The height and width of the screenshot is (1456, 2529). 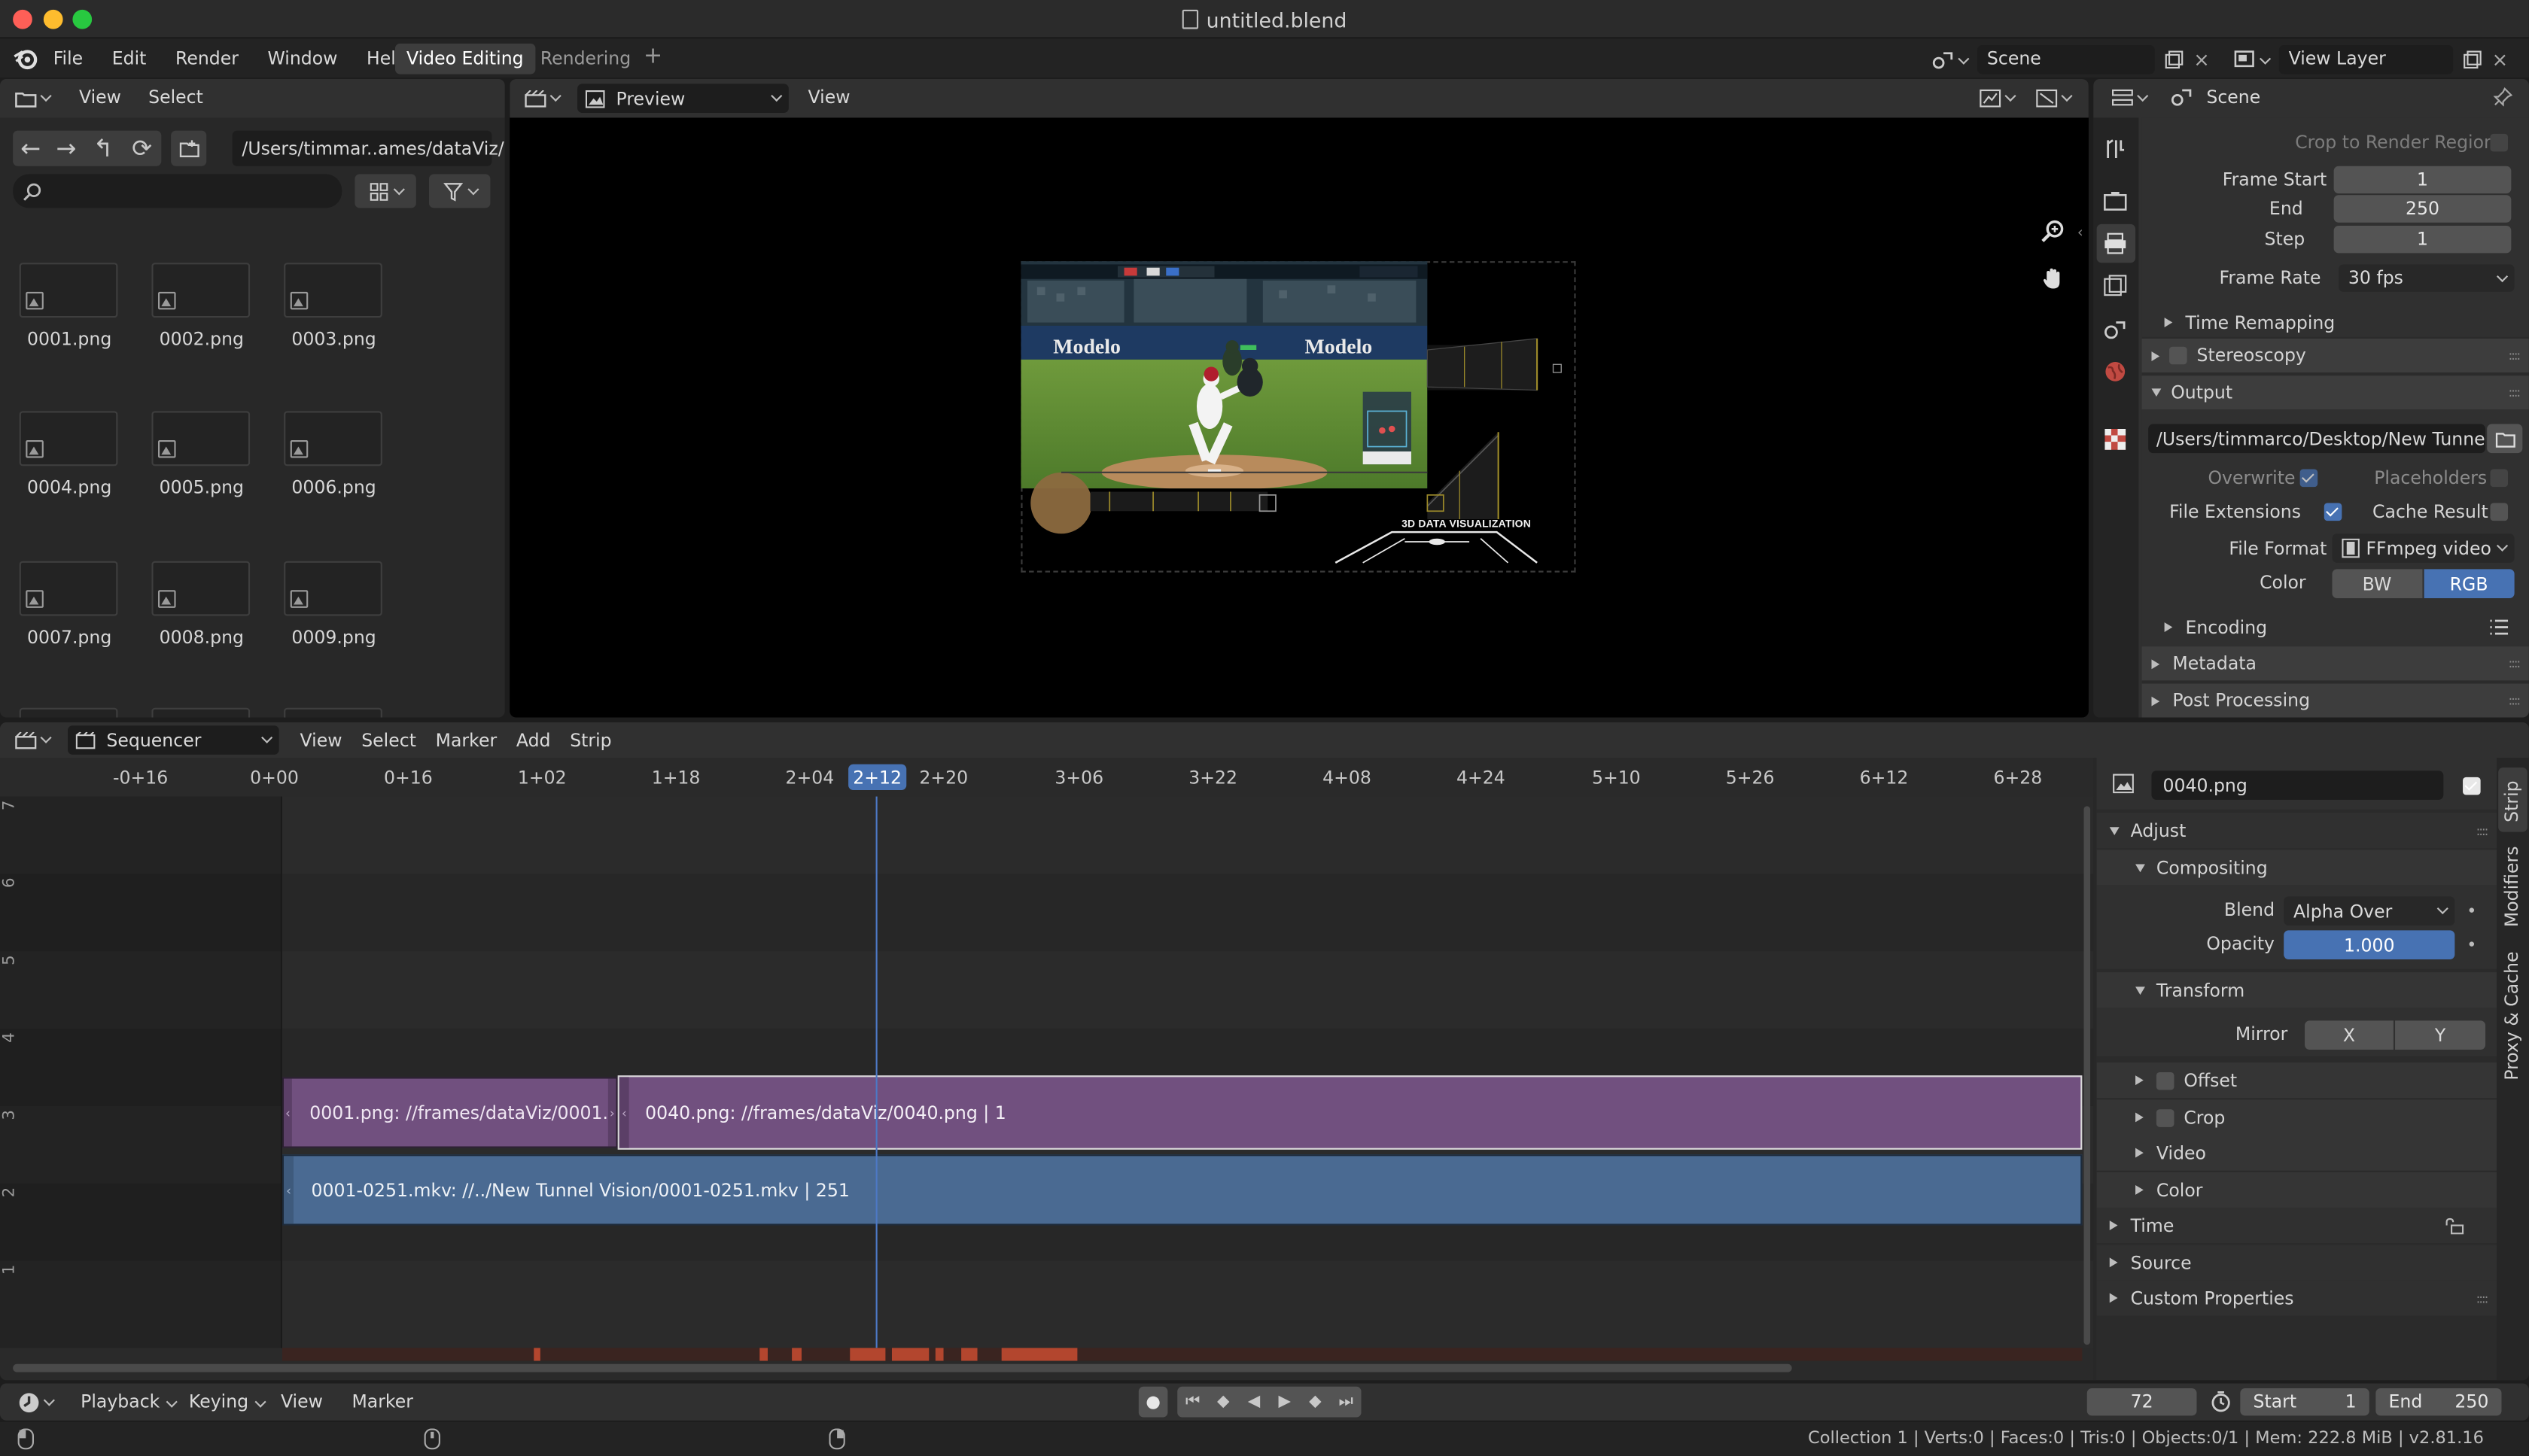 I want to click on color-bw-button: BW, so click(x=2377, y=583).